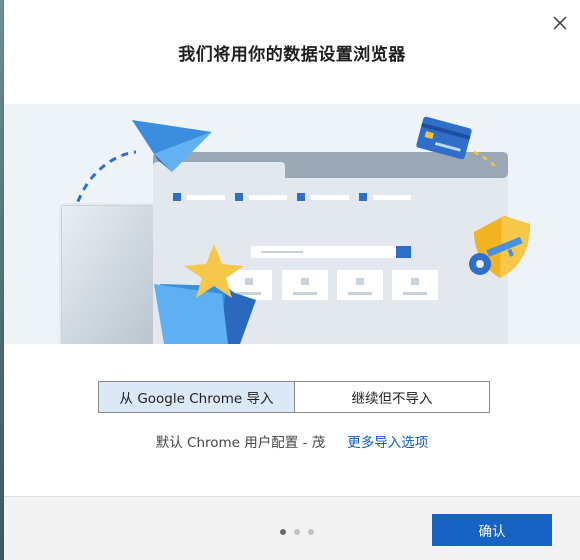  I want to click on dialog-footer: 确认, so click(292, 528).